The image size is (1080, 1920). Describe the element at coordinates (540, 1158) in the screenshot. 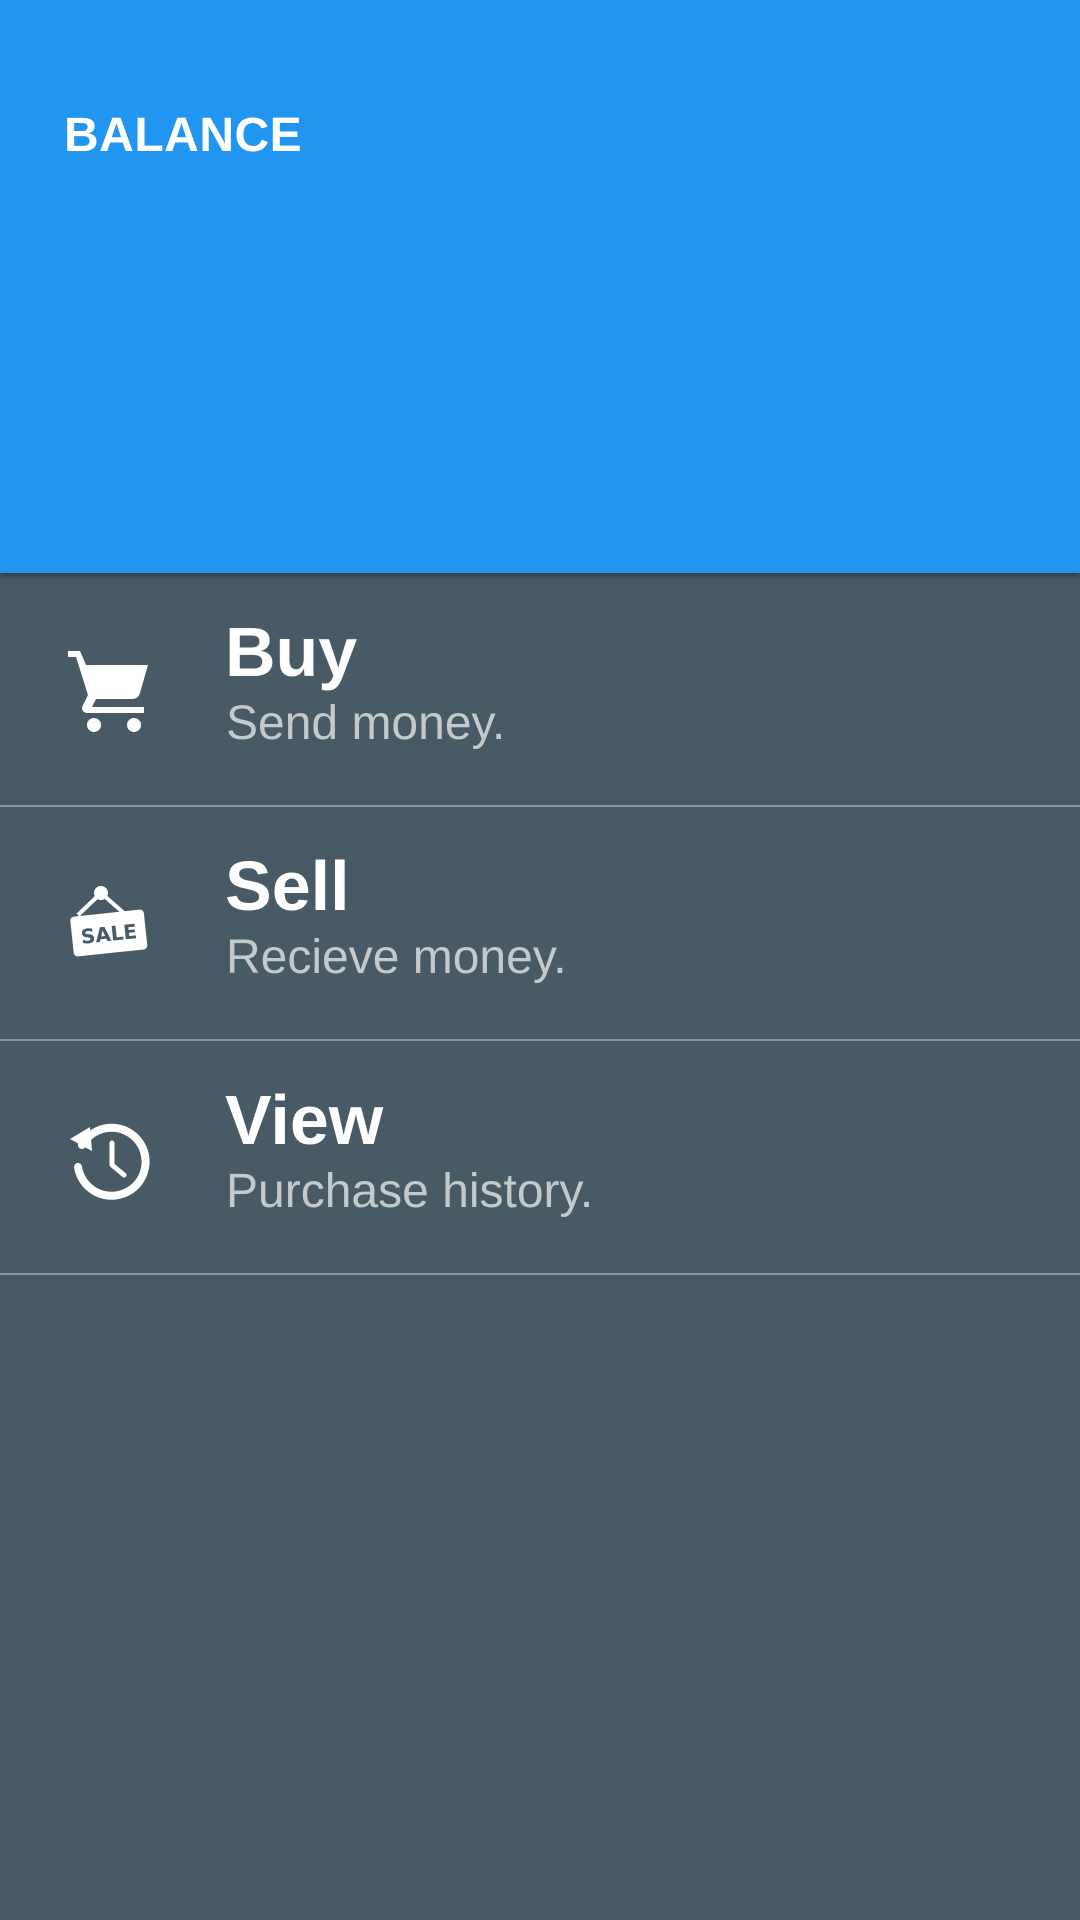

I see `menu-item-view: View Purchase history.` at that location.